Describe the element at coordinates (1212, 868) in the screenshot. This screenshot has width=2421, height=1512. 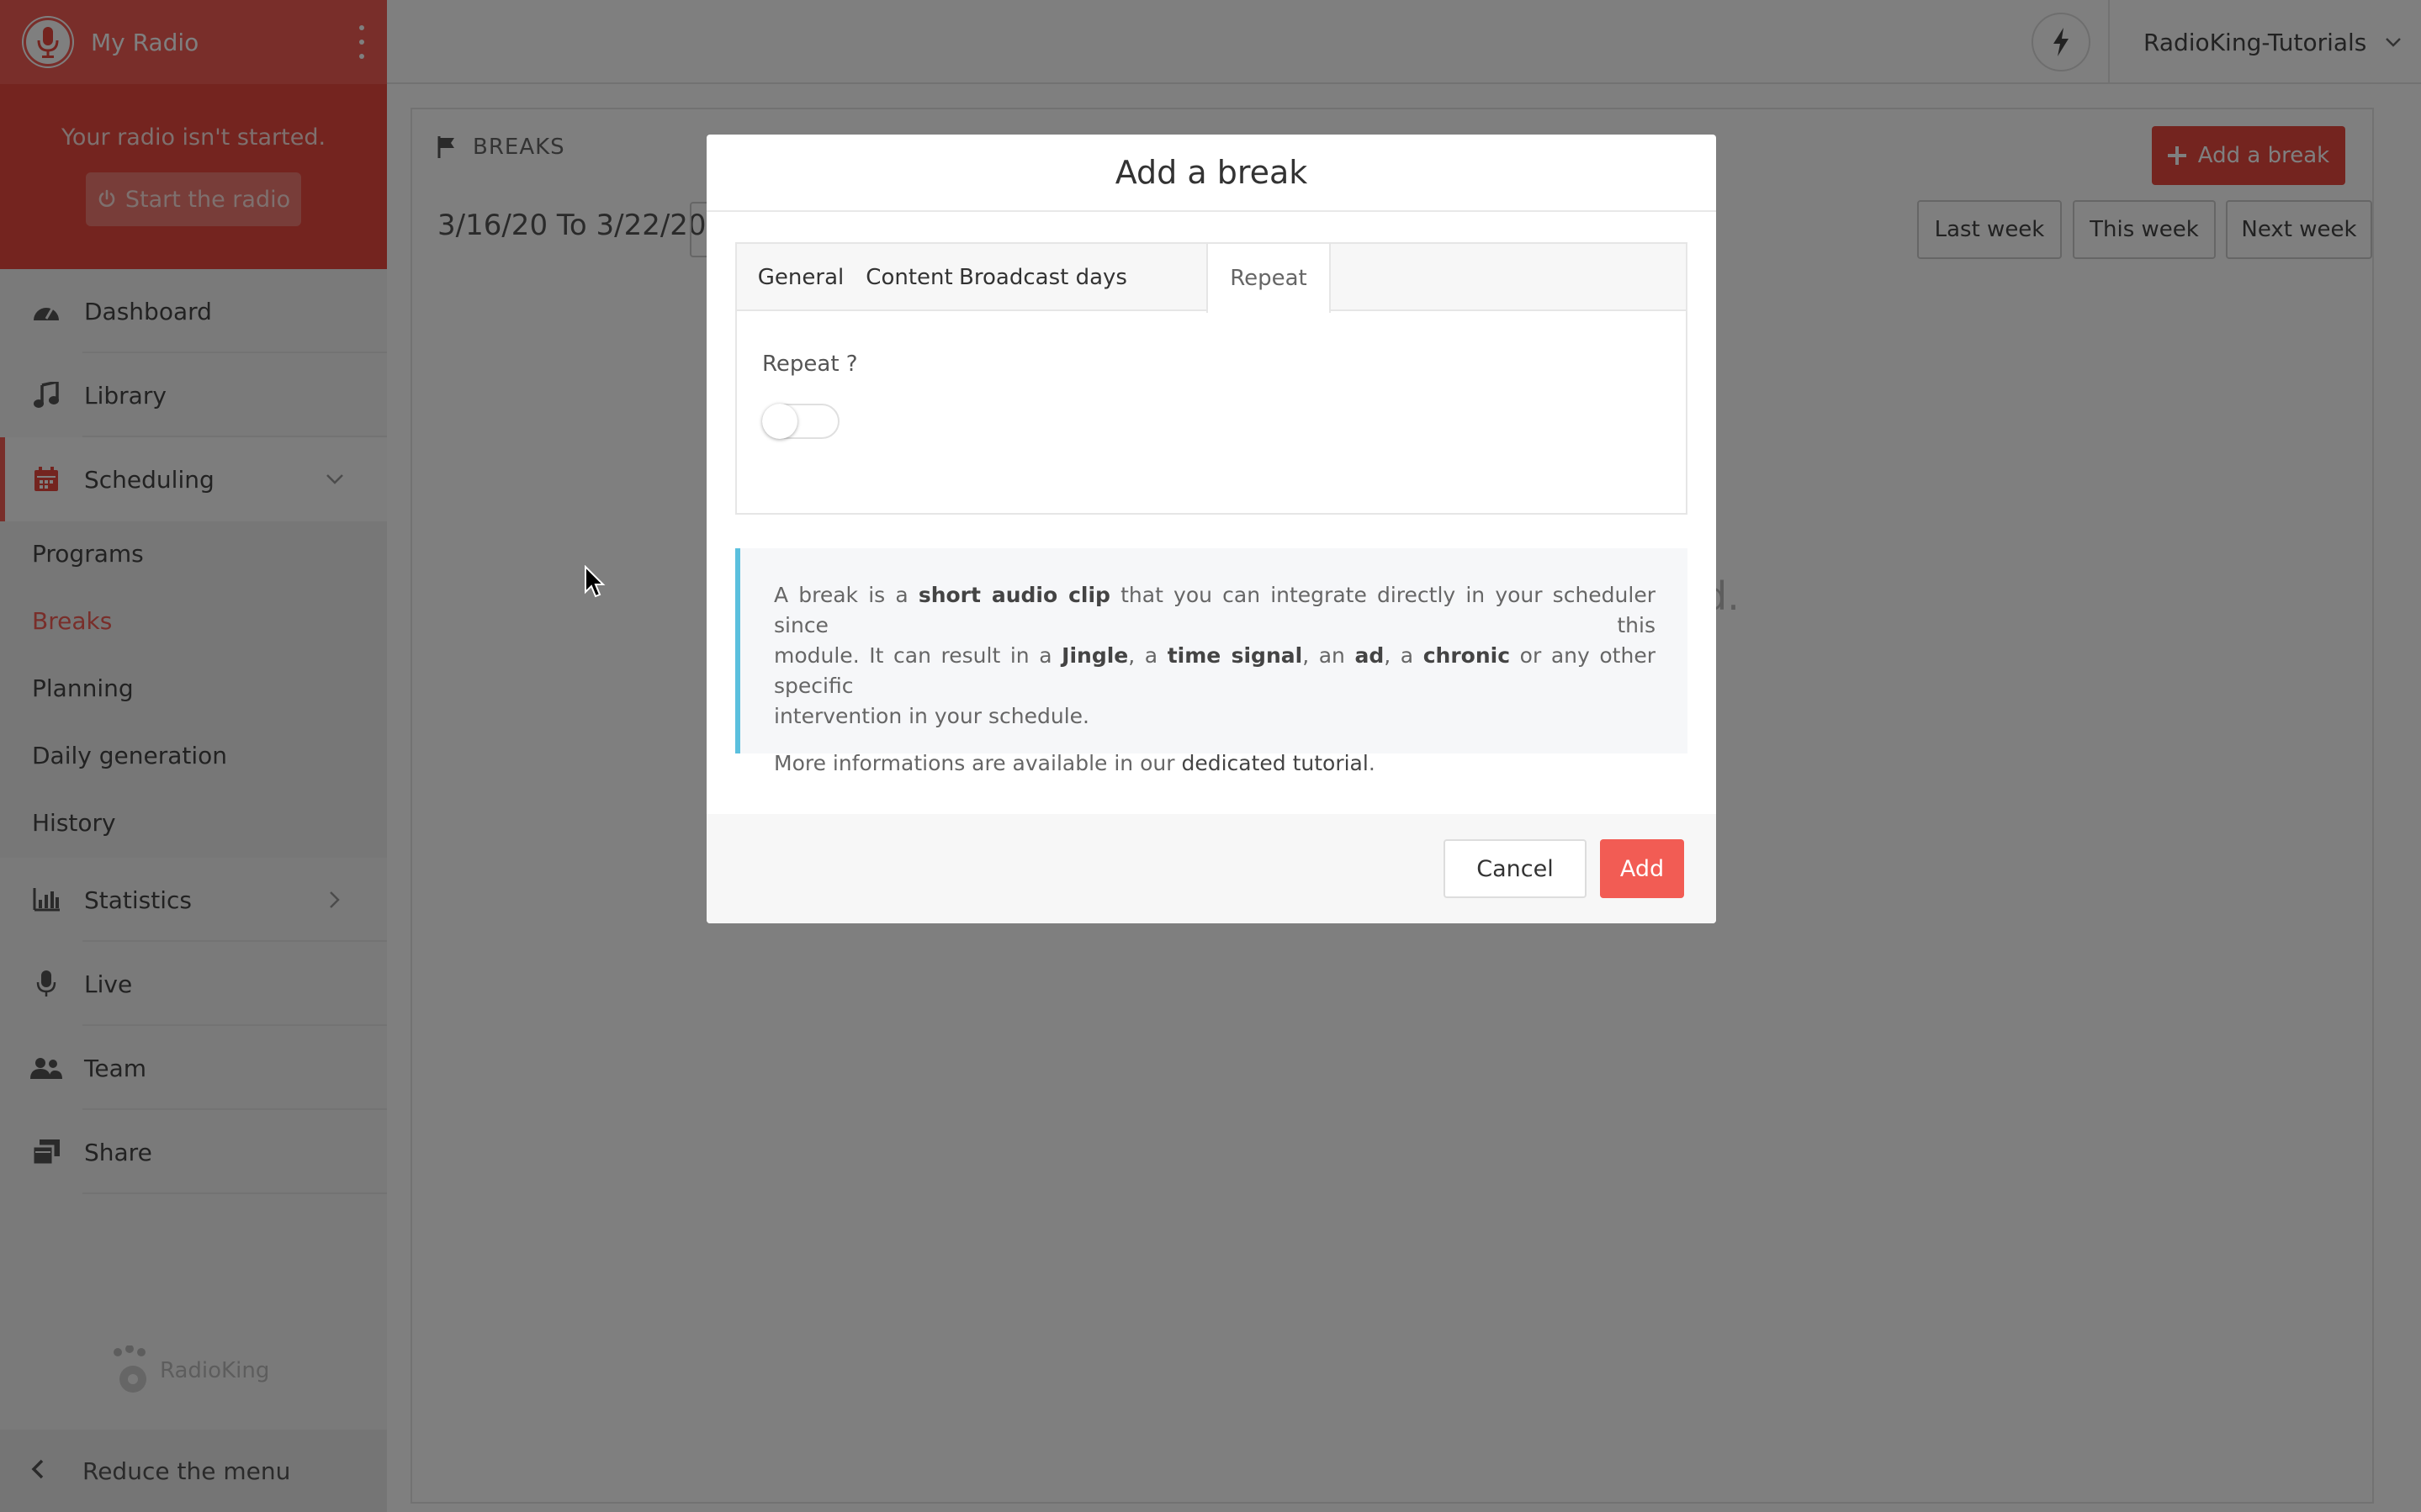
I see `modal-footer: Cancel Add` at that location.